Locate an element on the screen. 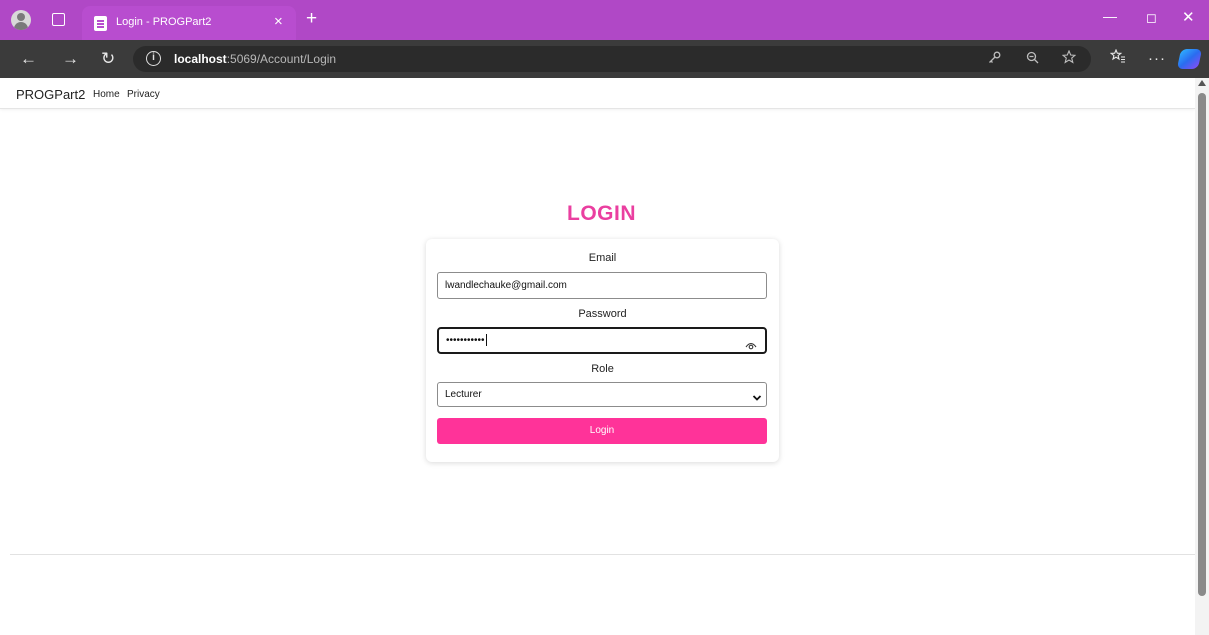 This screenshot has height=635, width=1209. more-icon: ··· is located at coordinates (1157, 59).